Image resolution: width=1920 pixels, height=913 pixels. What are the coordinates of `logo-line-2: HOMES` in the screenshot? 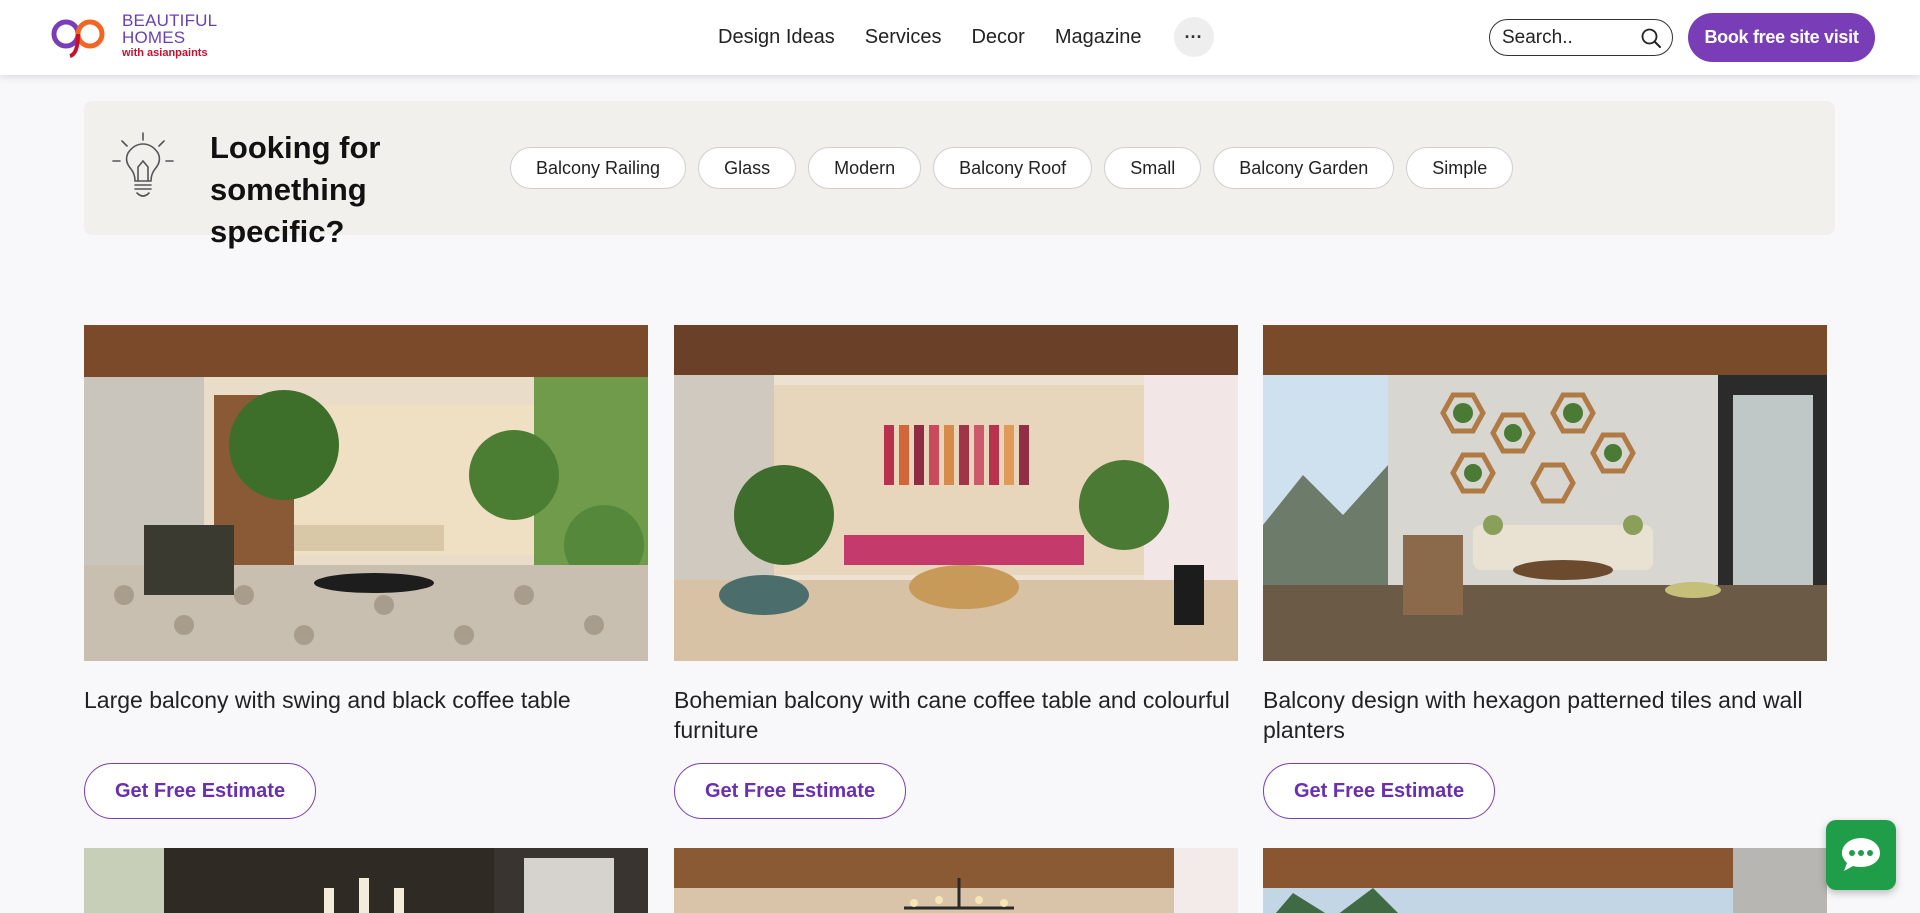 It's located at (154, 37).